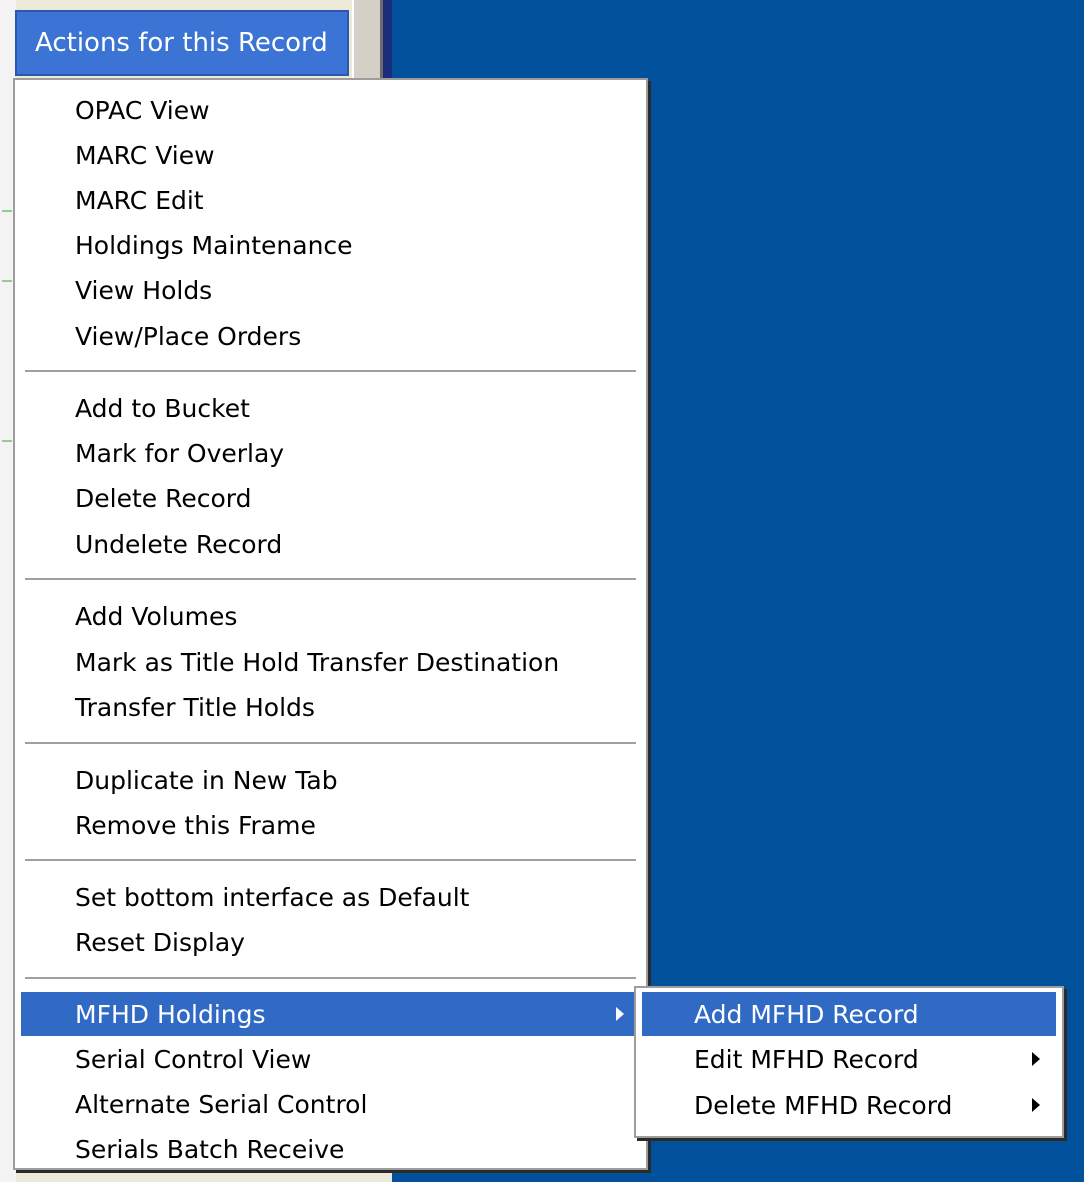  What do you see at coordinates (330, 200) in the screenshot?
I see `menu-item-marc-edit: MARC Edit` at bounding box center [330, 200].